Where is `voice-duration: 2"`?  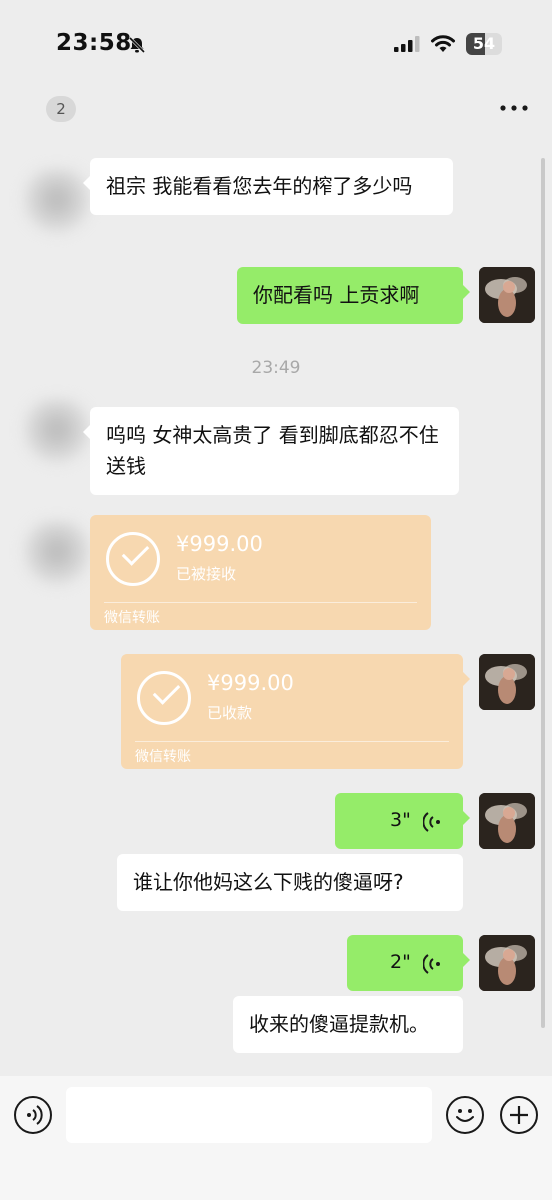
voice-duration: 2" is located at coordinates (400, 962).